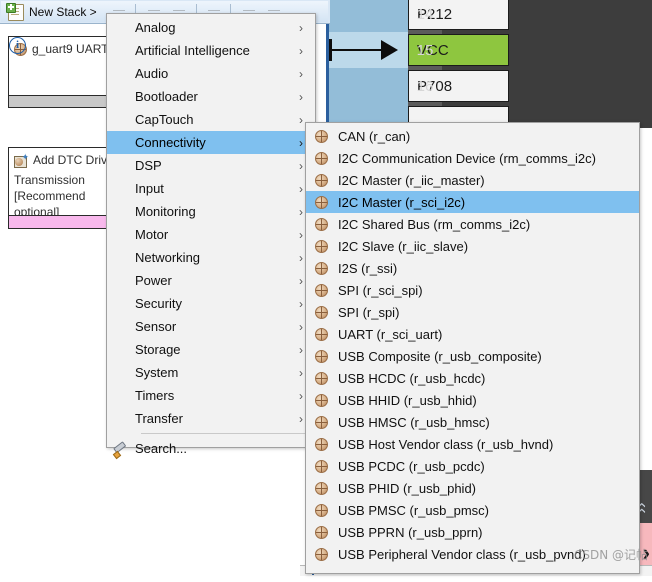 This screenshot has height=582, width=652. I want to click on submenu-item-spi-sci: SPI (r_sci_spi), so click(472, 290).